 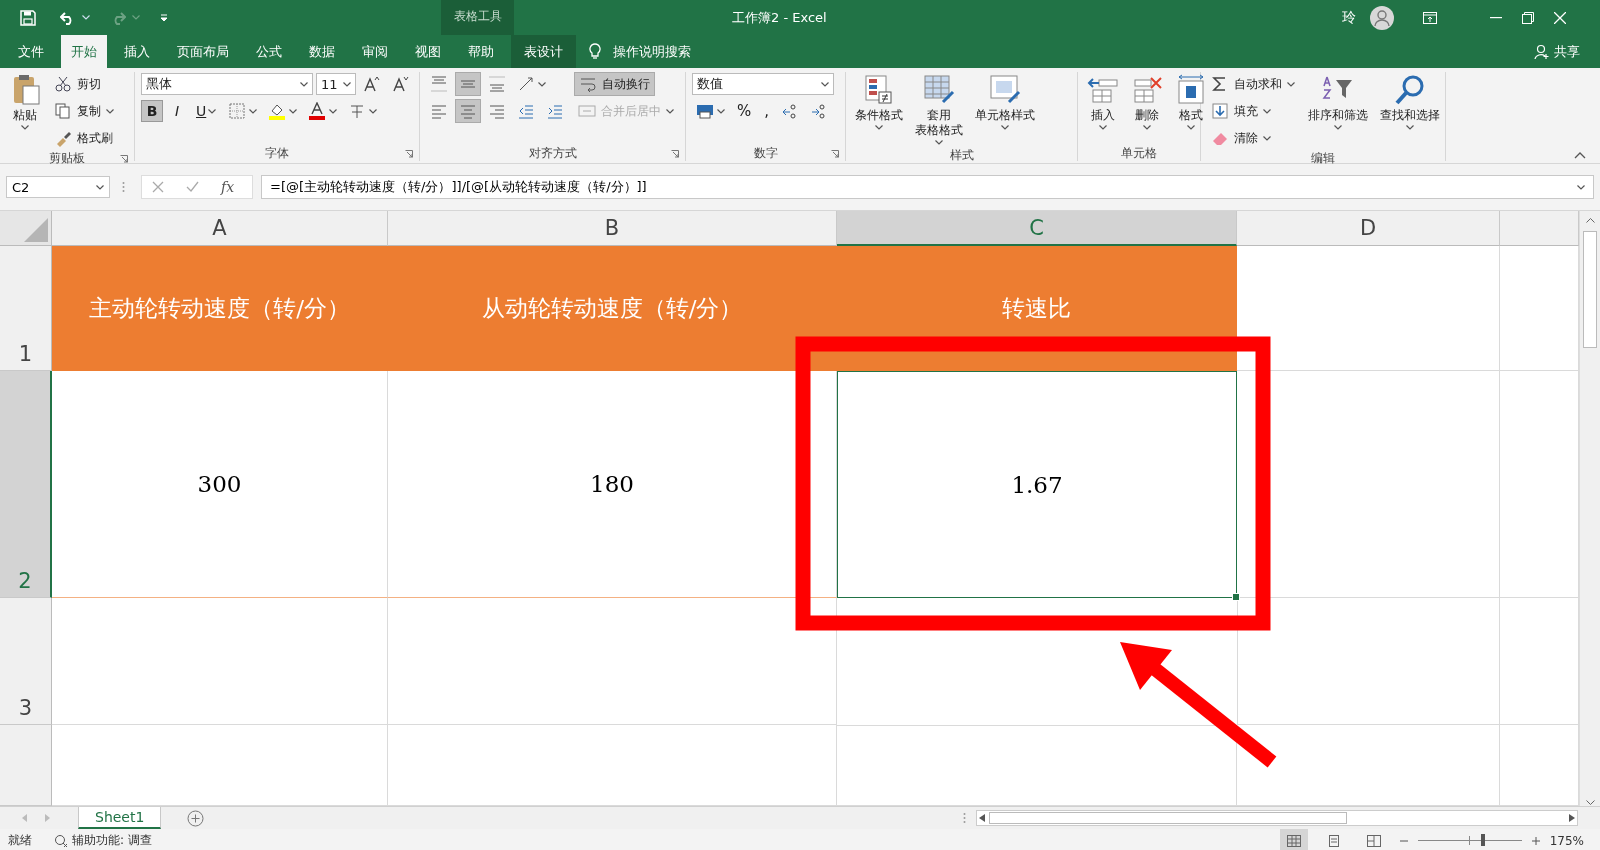 I want to click on ribbon-tab: 插入, so click(x=137, y=51).